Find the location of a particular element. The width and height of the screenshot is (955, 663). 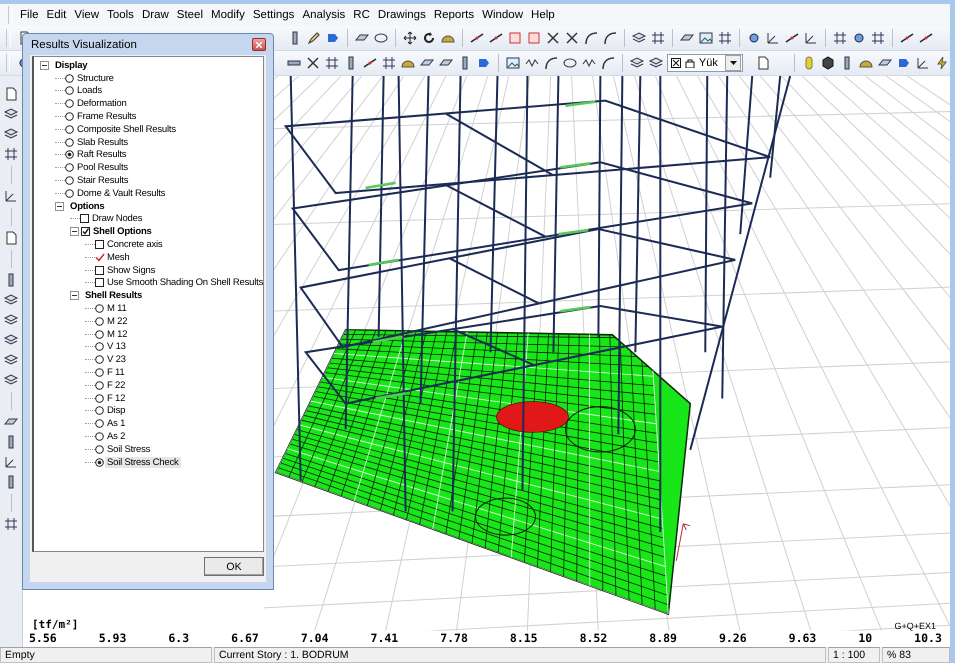

move-icon is located at coordinates (410, 38).